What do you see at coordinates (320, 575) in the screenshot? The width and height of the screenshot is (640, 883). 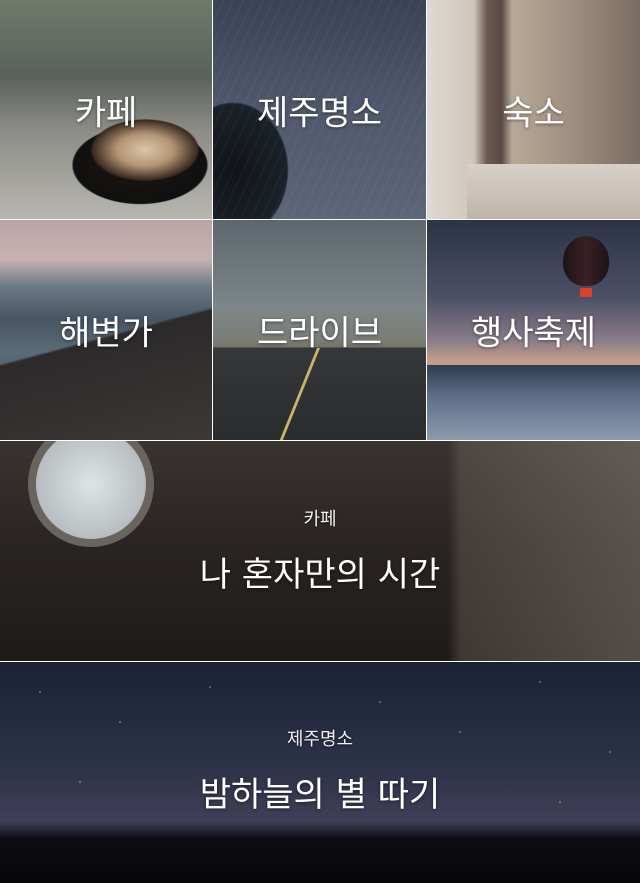 I see `banner-title: 나 혼자만의 시간` at bounding box center [320, 575].